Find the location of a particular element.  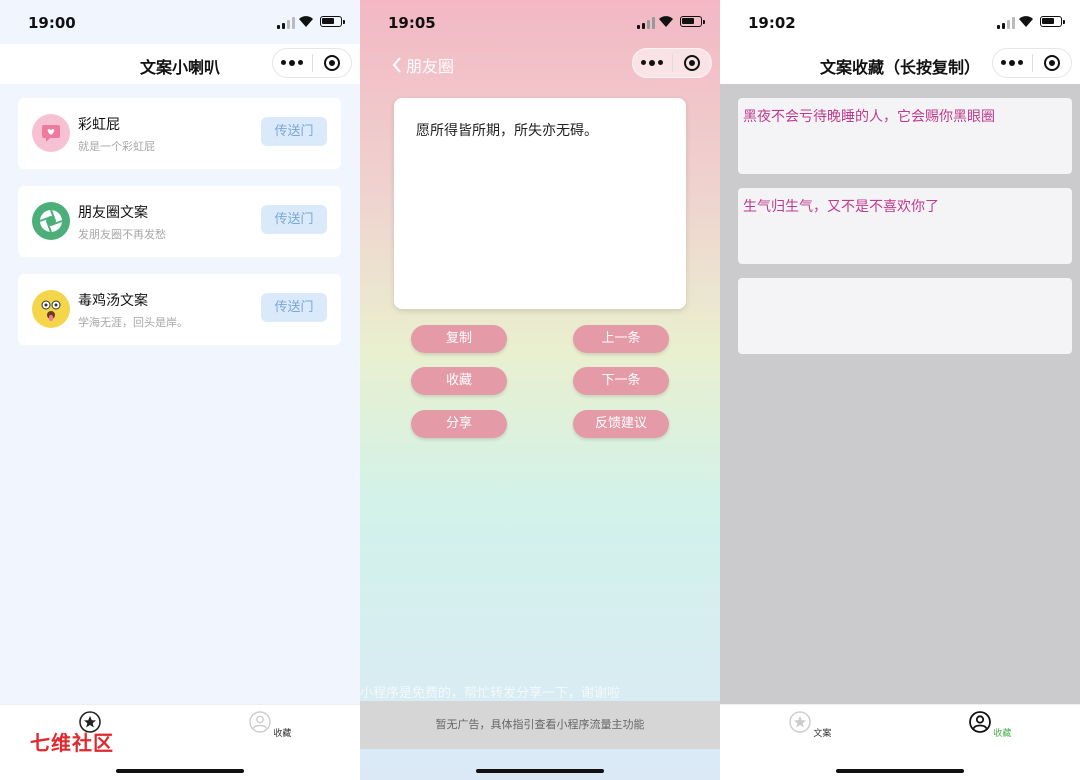

heart-chat-icon is located at coordinates (51, 133).